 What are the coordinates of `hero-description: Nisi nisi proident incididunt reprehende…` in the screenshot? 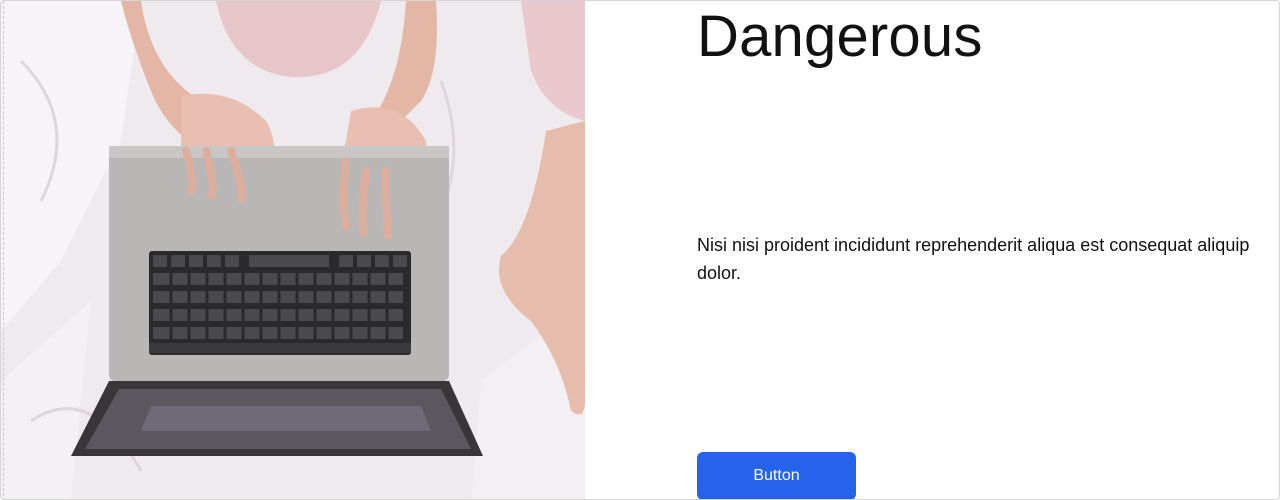 It's located at (973, 259).